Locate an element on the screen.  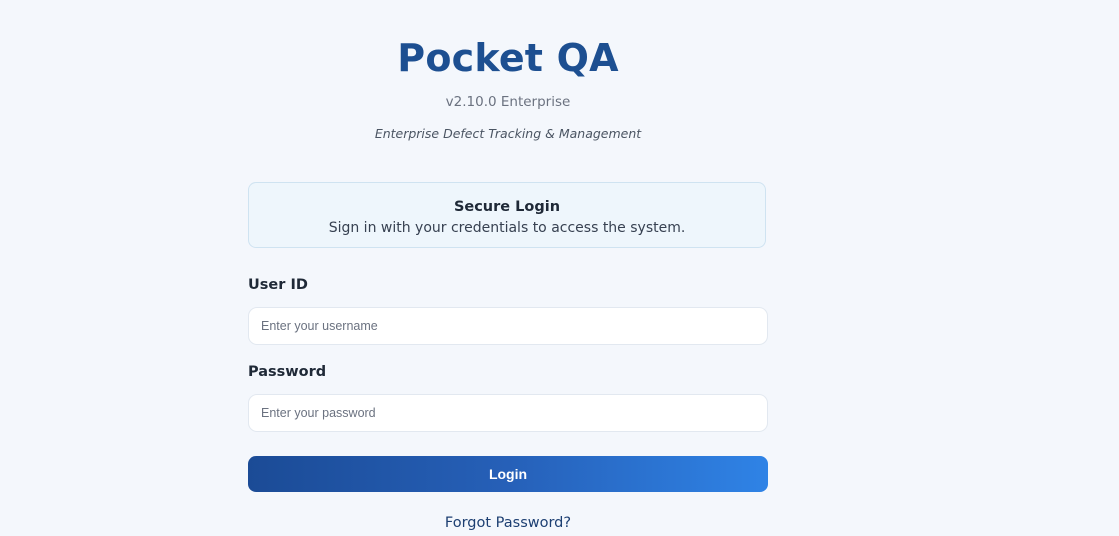
app-tagline: Enterprise Defect Tracking & Management is located at coordinates (508, 133).